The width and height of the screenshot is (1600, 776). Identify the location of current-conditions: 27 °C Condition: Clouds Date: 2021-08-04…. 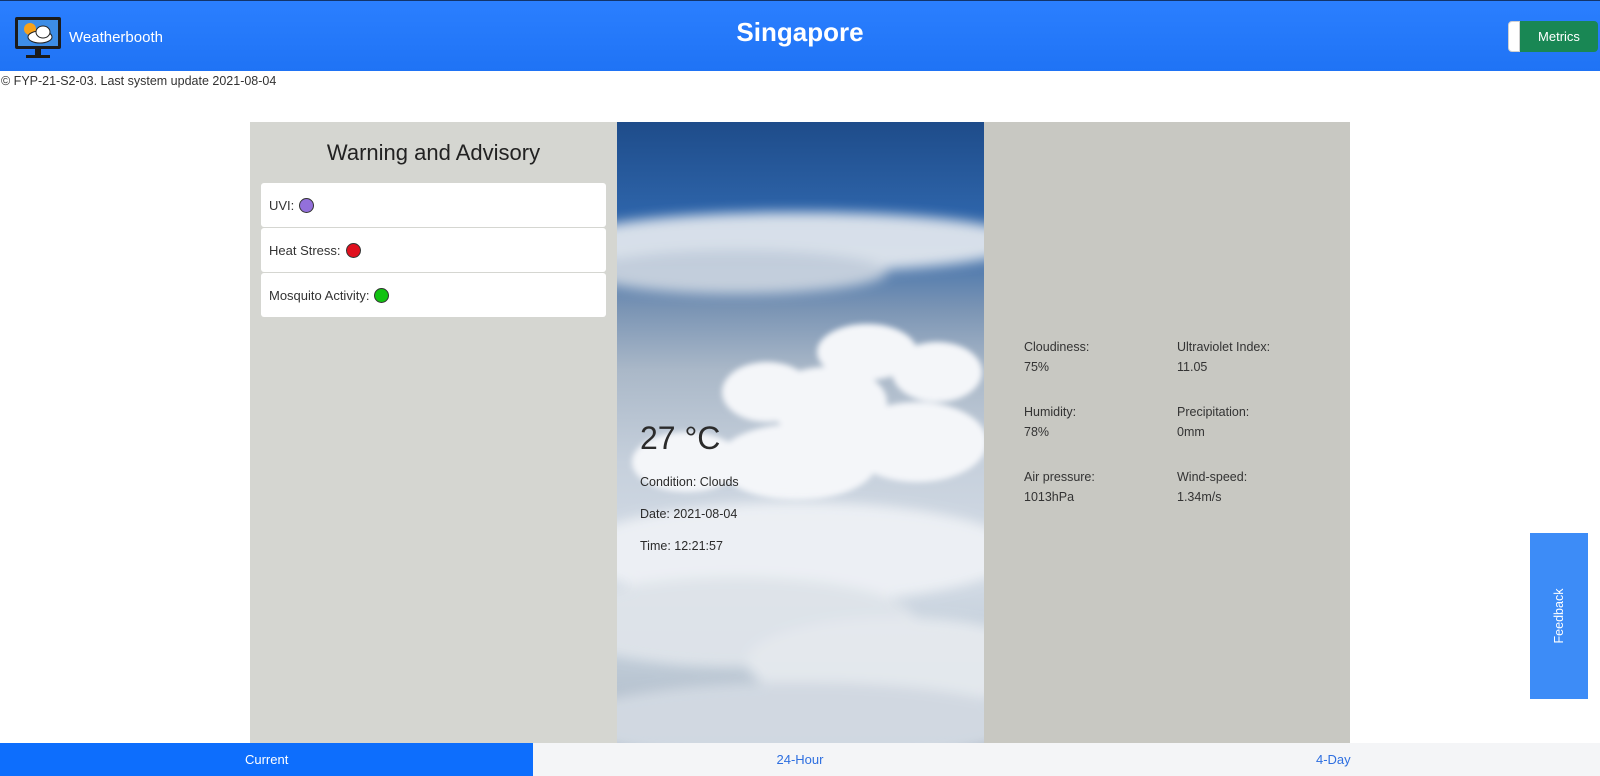
(689, 495).